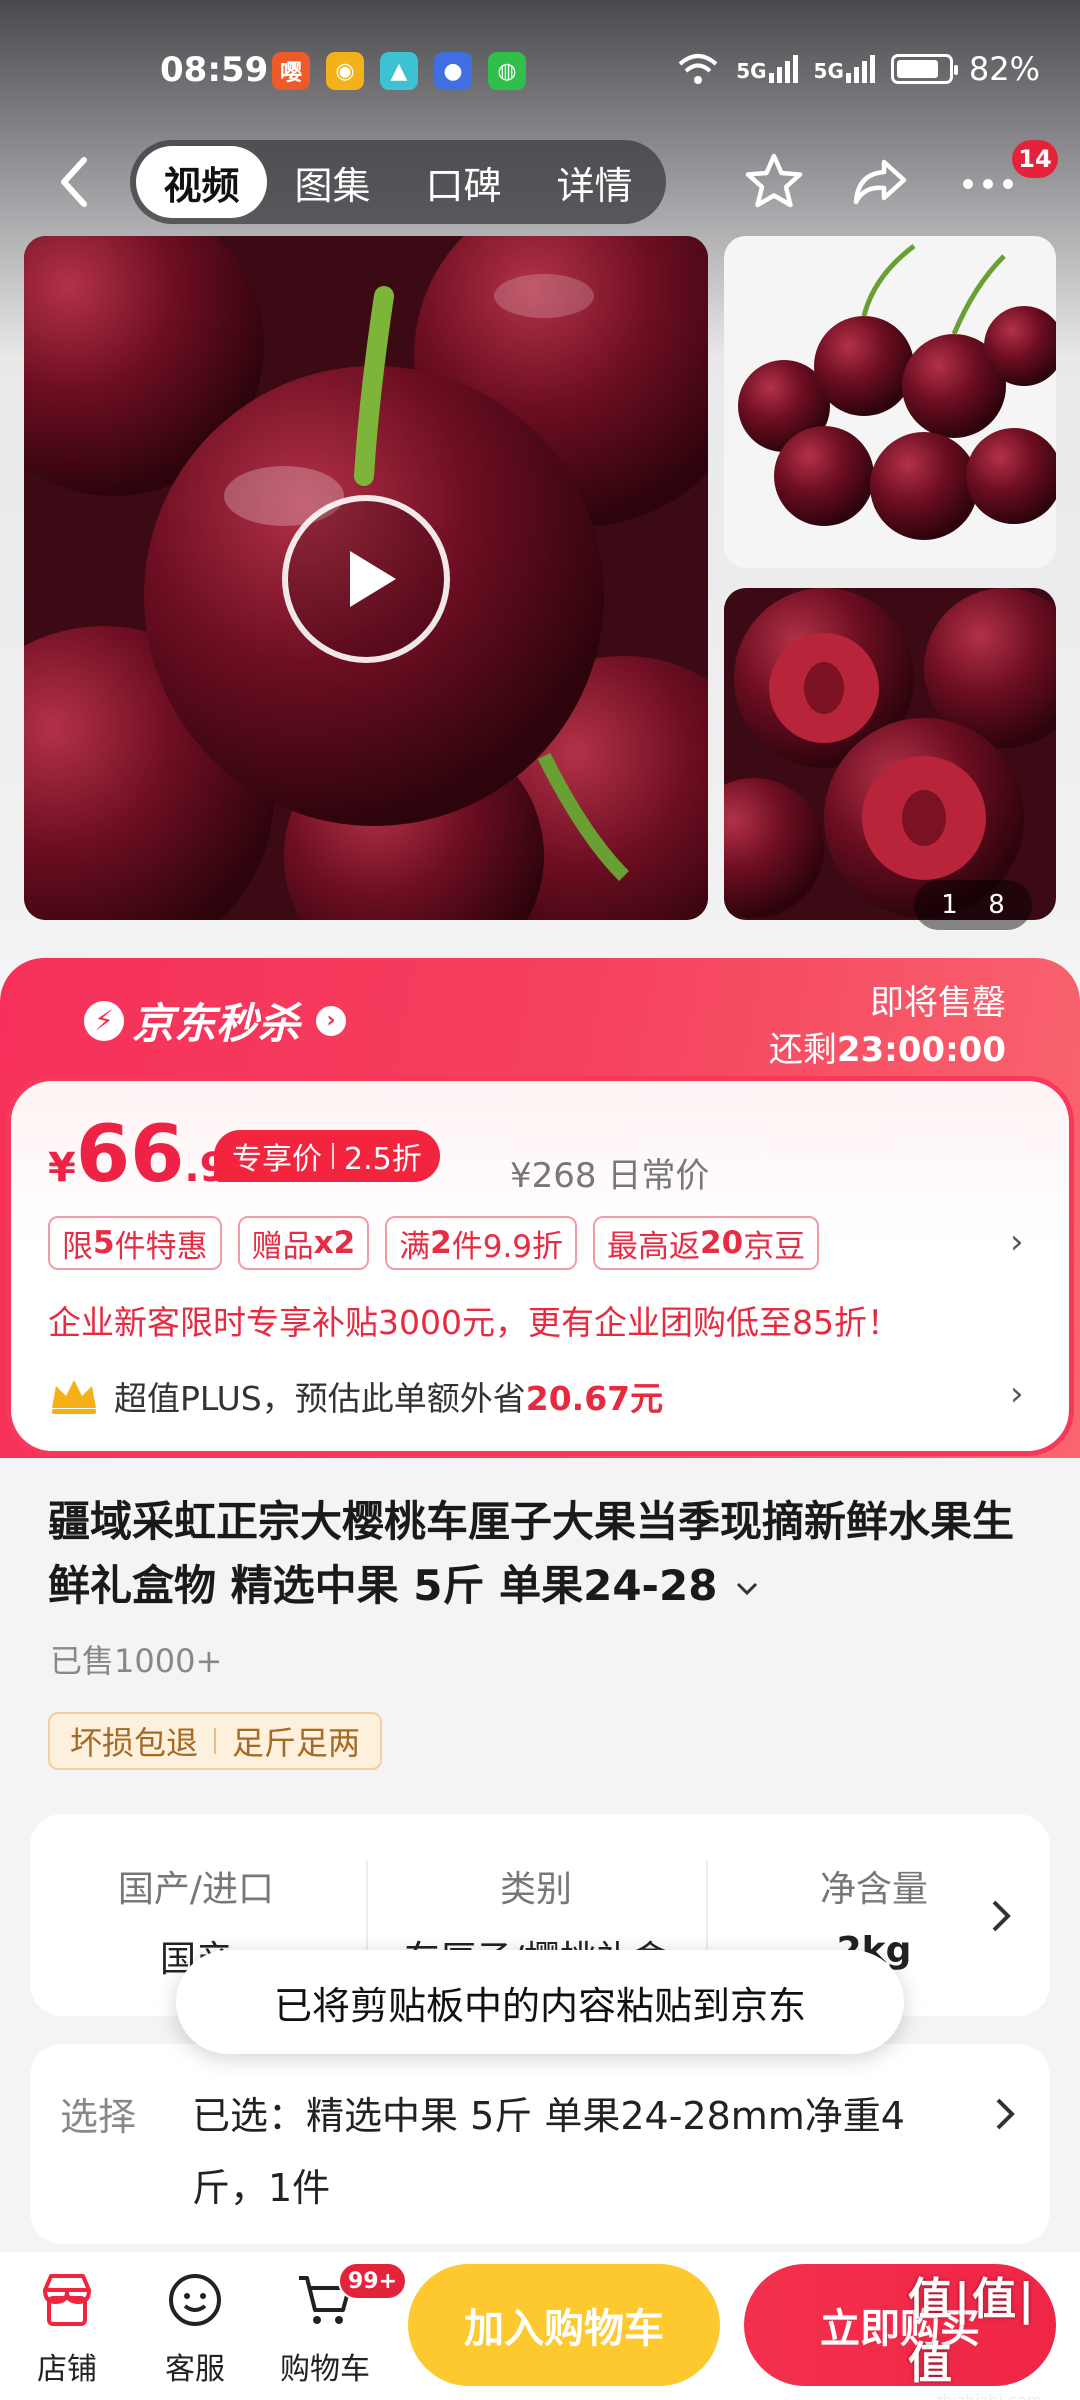 This screenshot has width=1080, height=2400. I want to click on shop-icon, so click(67, 2300).